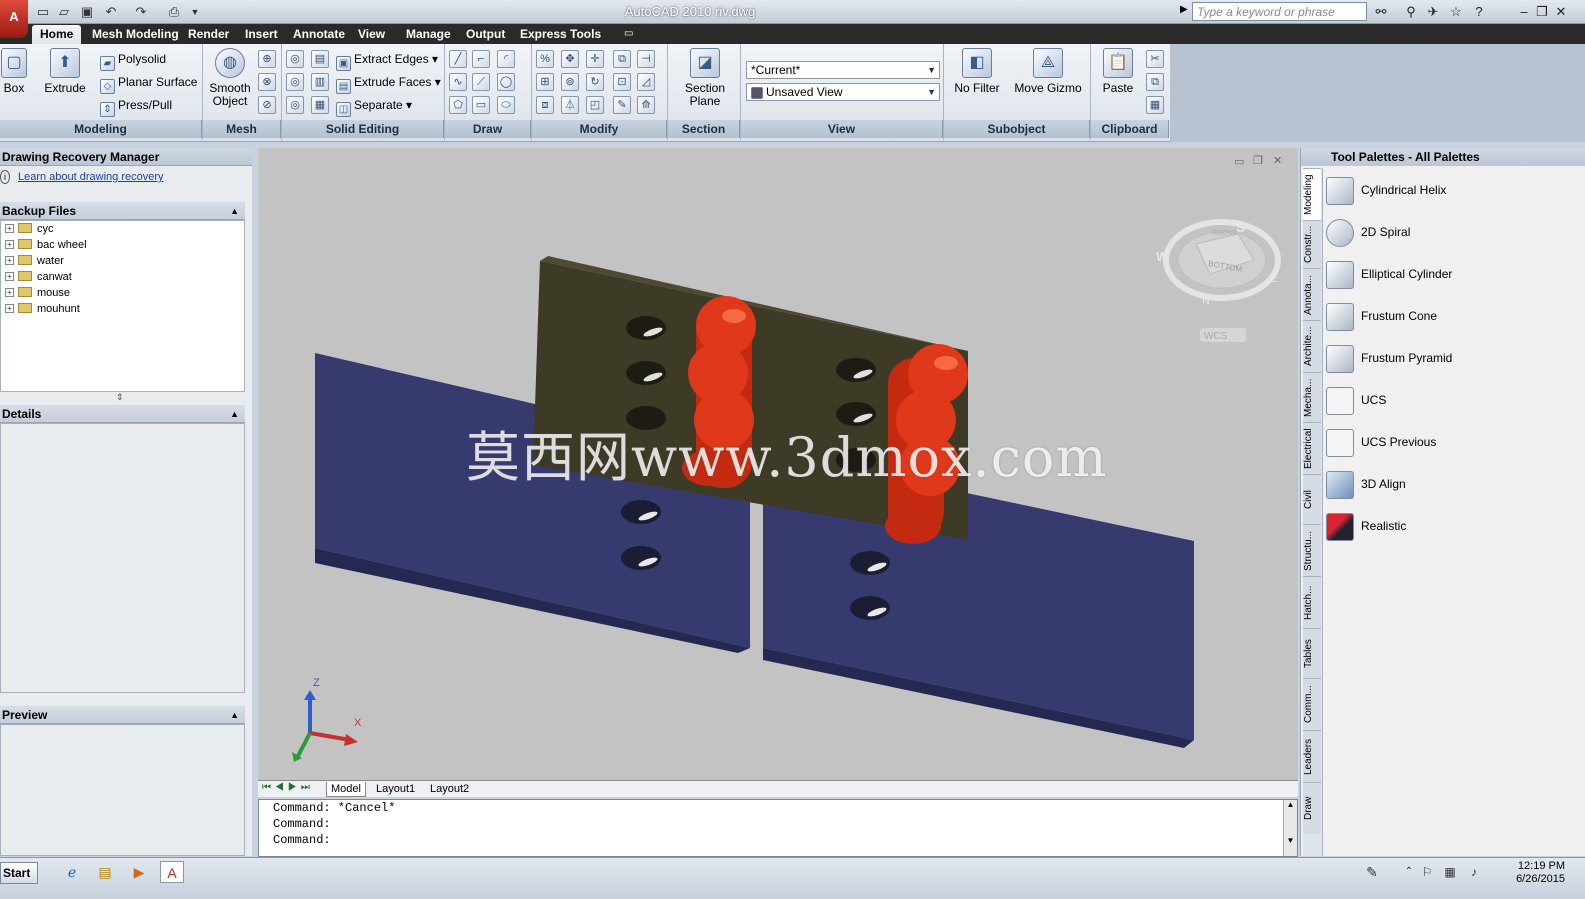 This screenshot has height=899, width=1585. Describe the element at coordinates (371, 34) in the screenshot. I see `tab-view: View` at that location.